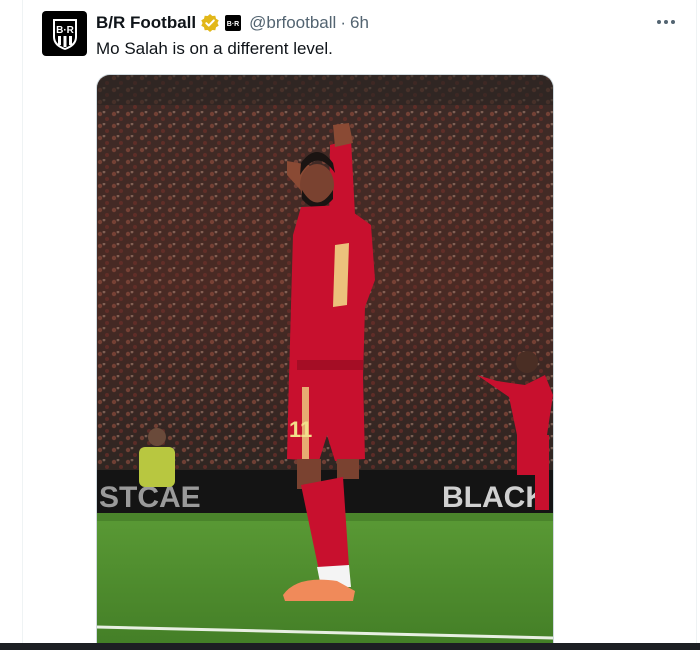  What do you see at coordinates (214, 48) in the screenshot?
I see `tweet-text: Mo Salah is on a different level.` at bounding box center [214, 48].